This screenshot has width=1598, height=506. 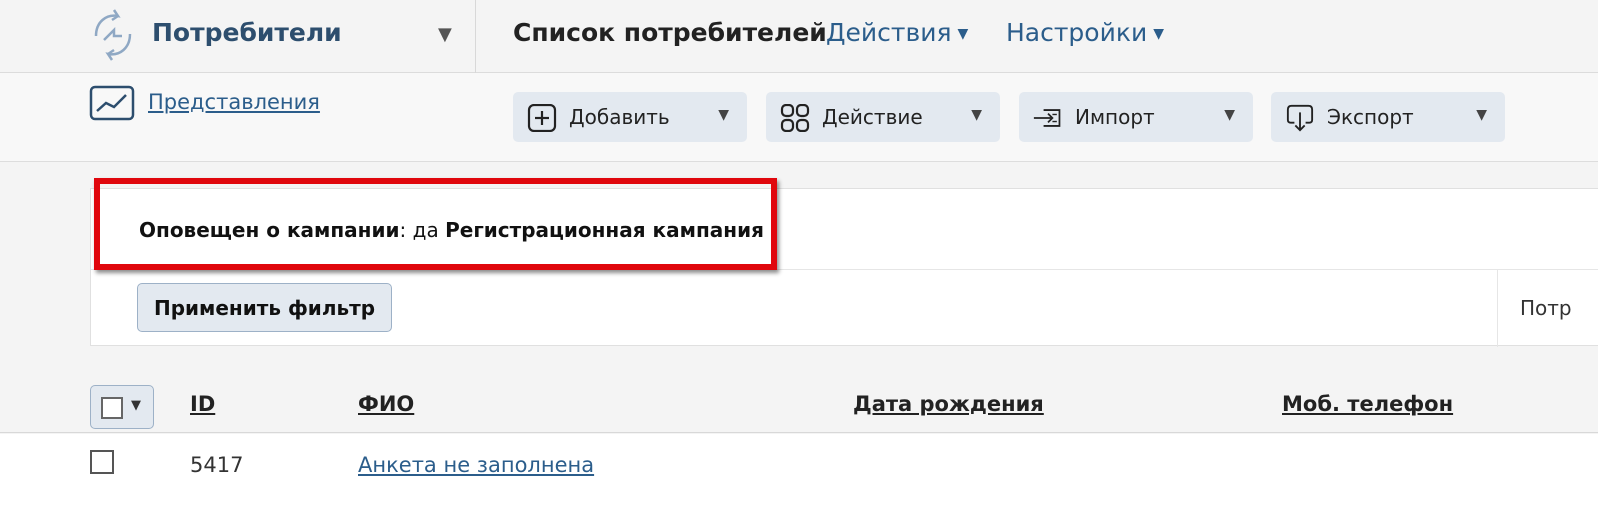 I want to click on nav-actions-menu: Действия ▼, so click(x=897, y=32).